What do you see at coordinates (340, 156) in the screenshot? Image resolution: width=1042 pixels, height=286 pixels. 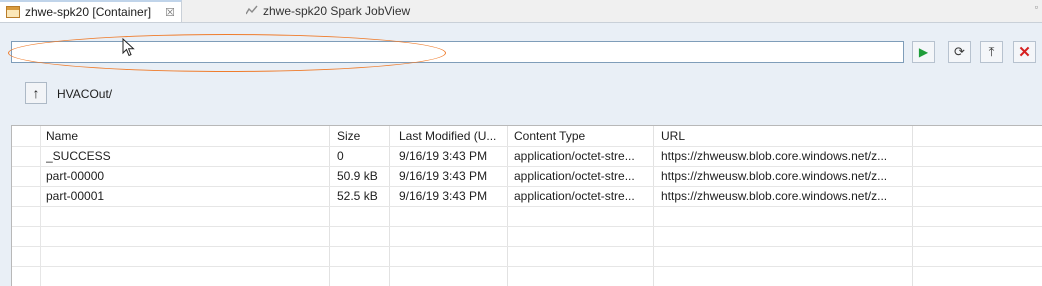 I see `cell-size: 0` at bounding box center [340, 156].